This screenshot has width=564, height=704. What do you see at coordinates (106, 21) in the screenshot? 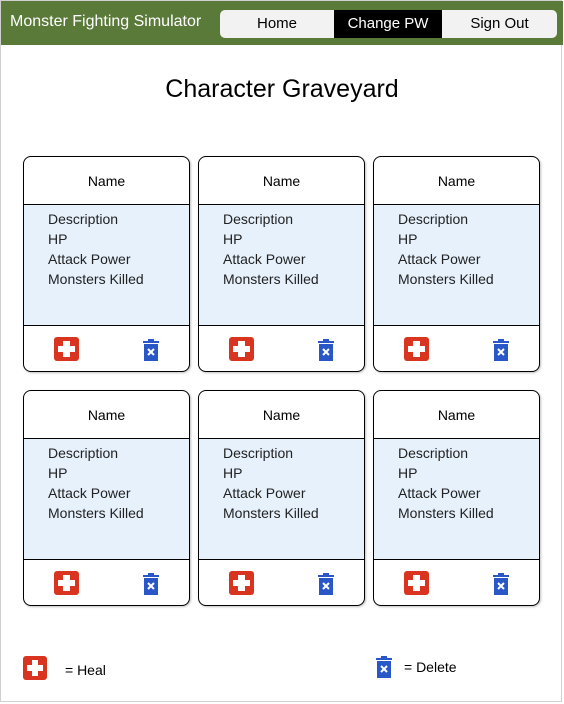
I see `app-title: Monster Fighting Simulator` at bounding box center [106, 21].